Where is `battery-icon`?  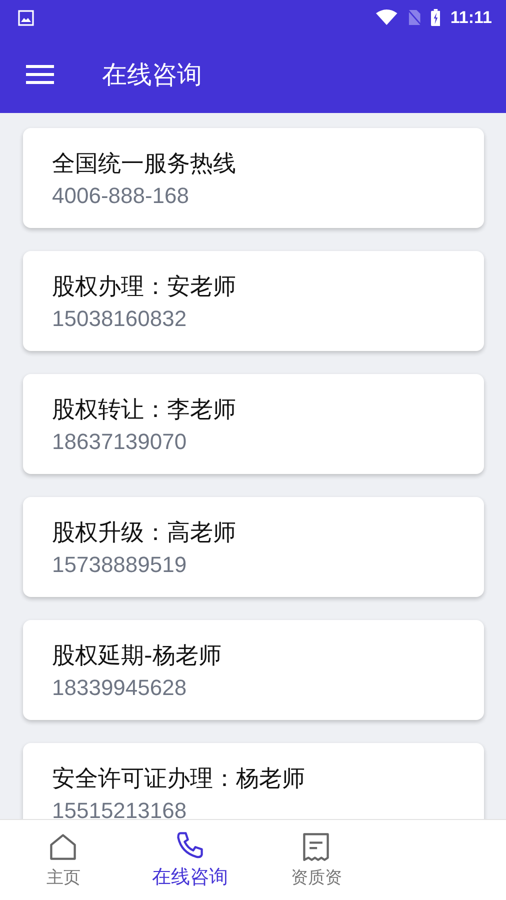 battery-icon is located at coordinates (435, 17).